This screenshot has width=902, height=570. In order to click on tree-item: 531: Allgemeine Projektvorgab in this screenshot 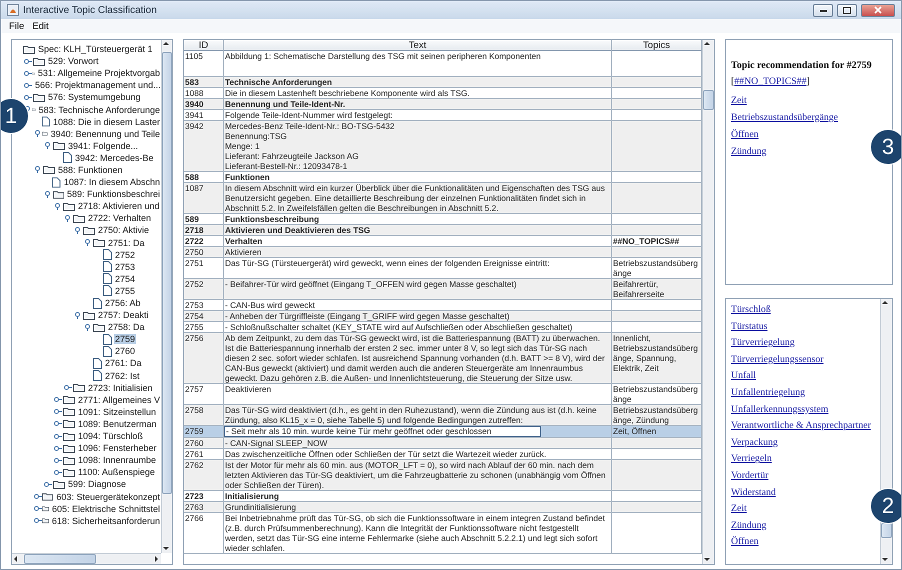, I will do `click(98, 73)`.